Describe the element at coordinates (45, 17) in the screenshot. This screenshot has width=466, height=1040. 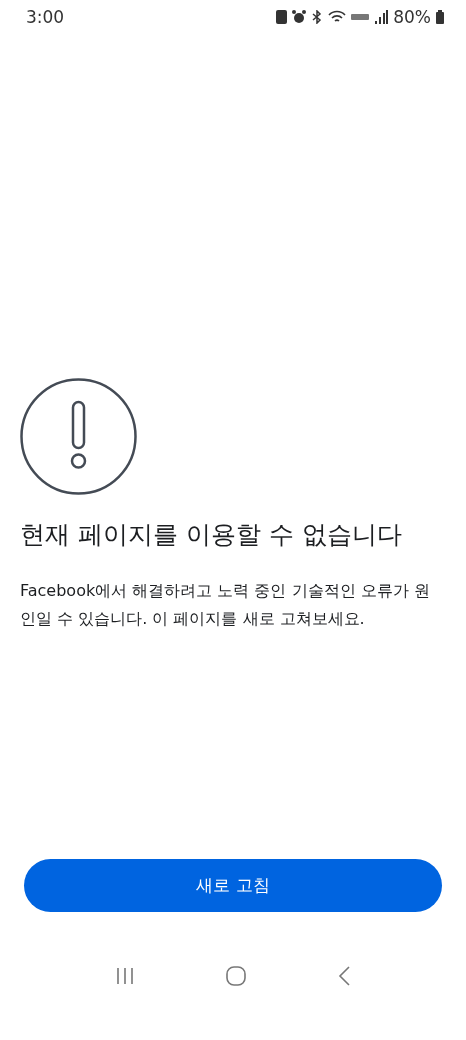
I see `status-time: 3:00` at that location.